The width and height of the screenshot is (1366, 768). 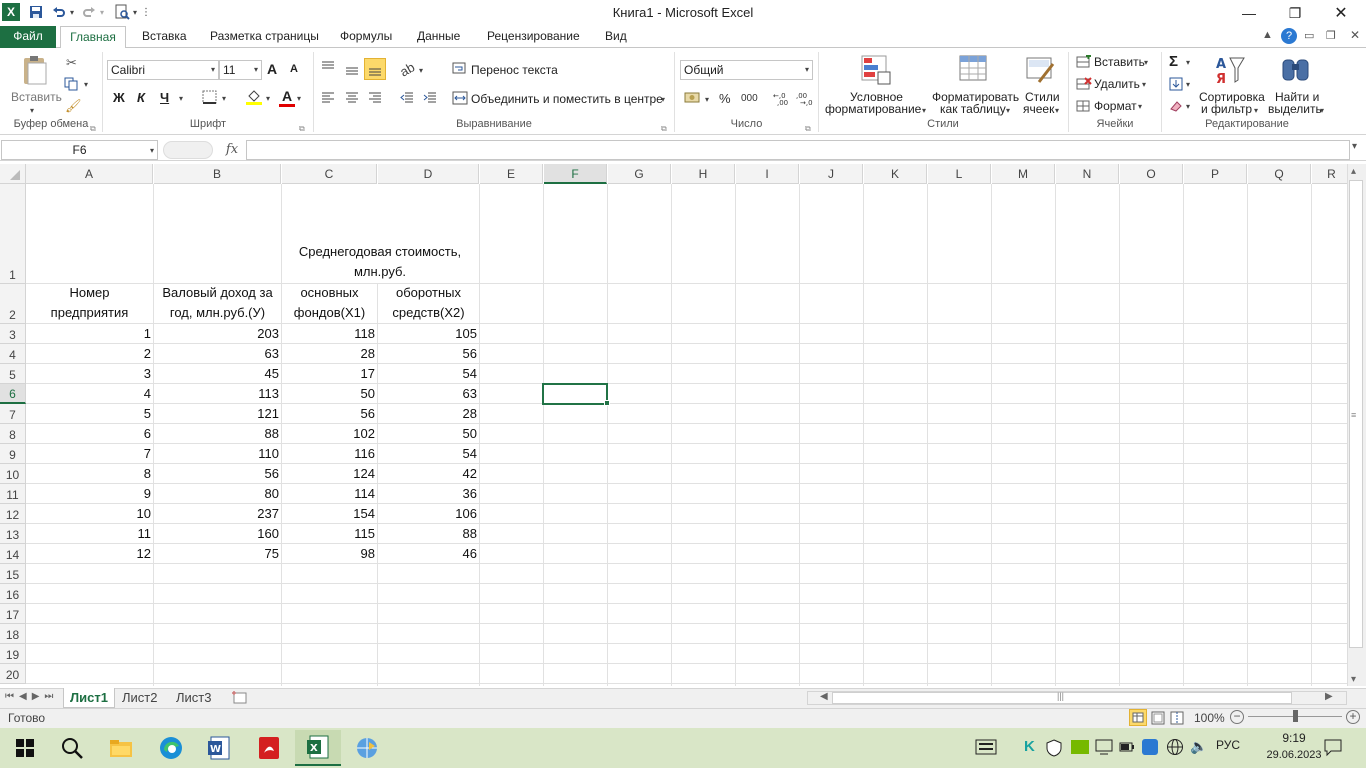 I want to click on row-header-9: 9, so click(x=13, y=454).